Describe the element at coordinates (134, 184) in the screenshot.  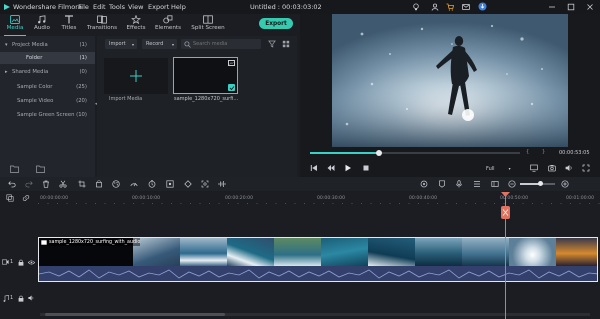
I see `speed-icon` at that location.